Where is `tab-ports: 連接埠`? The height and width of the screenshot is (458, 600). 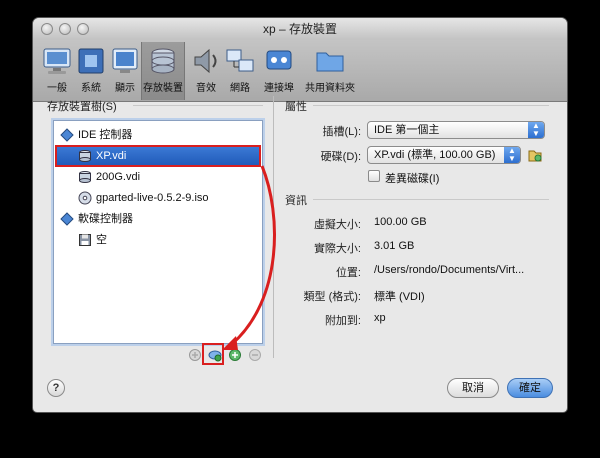
tab-ports: 連接埠 is located at coordinates (279, 71).